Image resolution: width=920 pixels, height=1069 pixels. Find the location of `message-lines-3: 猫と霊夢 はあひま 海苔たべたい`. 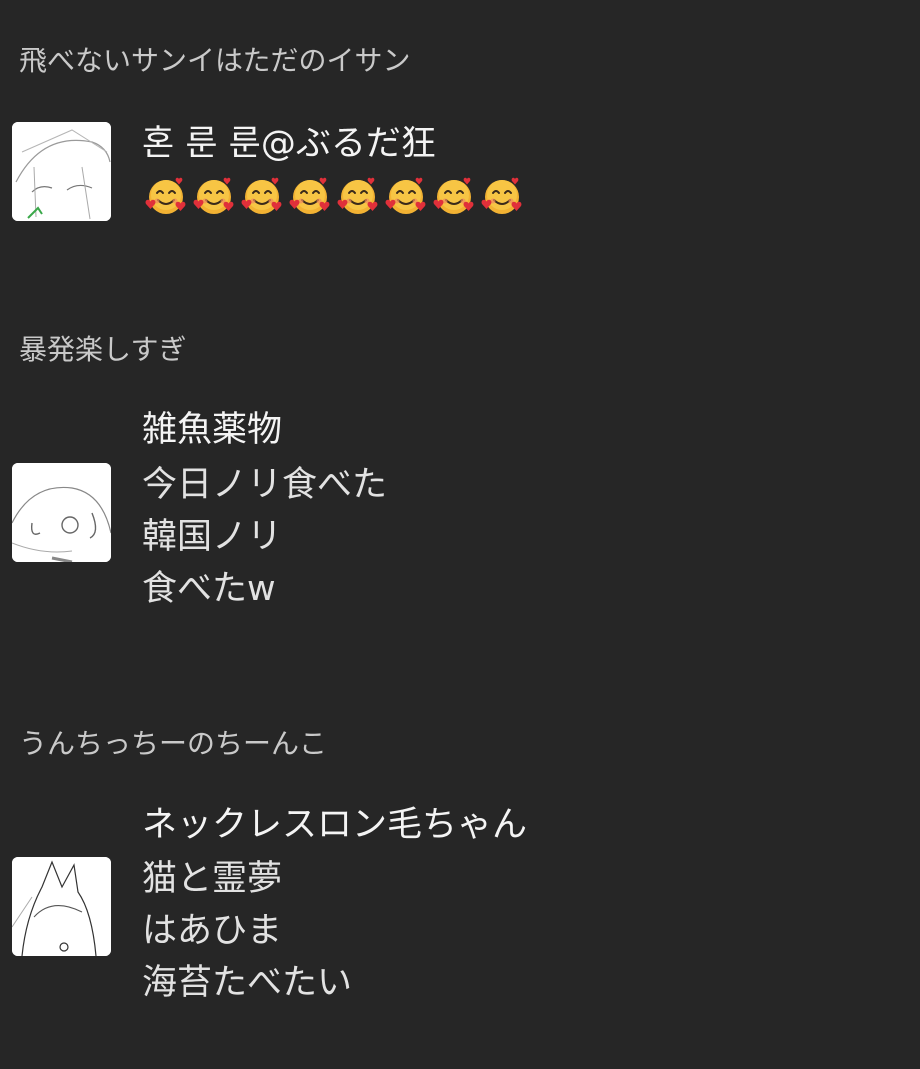

message-lines-3: 猫と霊夢 はあひま 海苔たべたい is located at coordinates (247, 931).